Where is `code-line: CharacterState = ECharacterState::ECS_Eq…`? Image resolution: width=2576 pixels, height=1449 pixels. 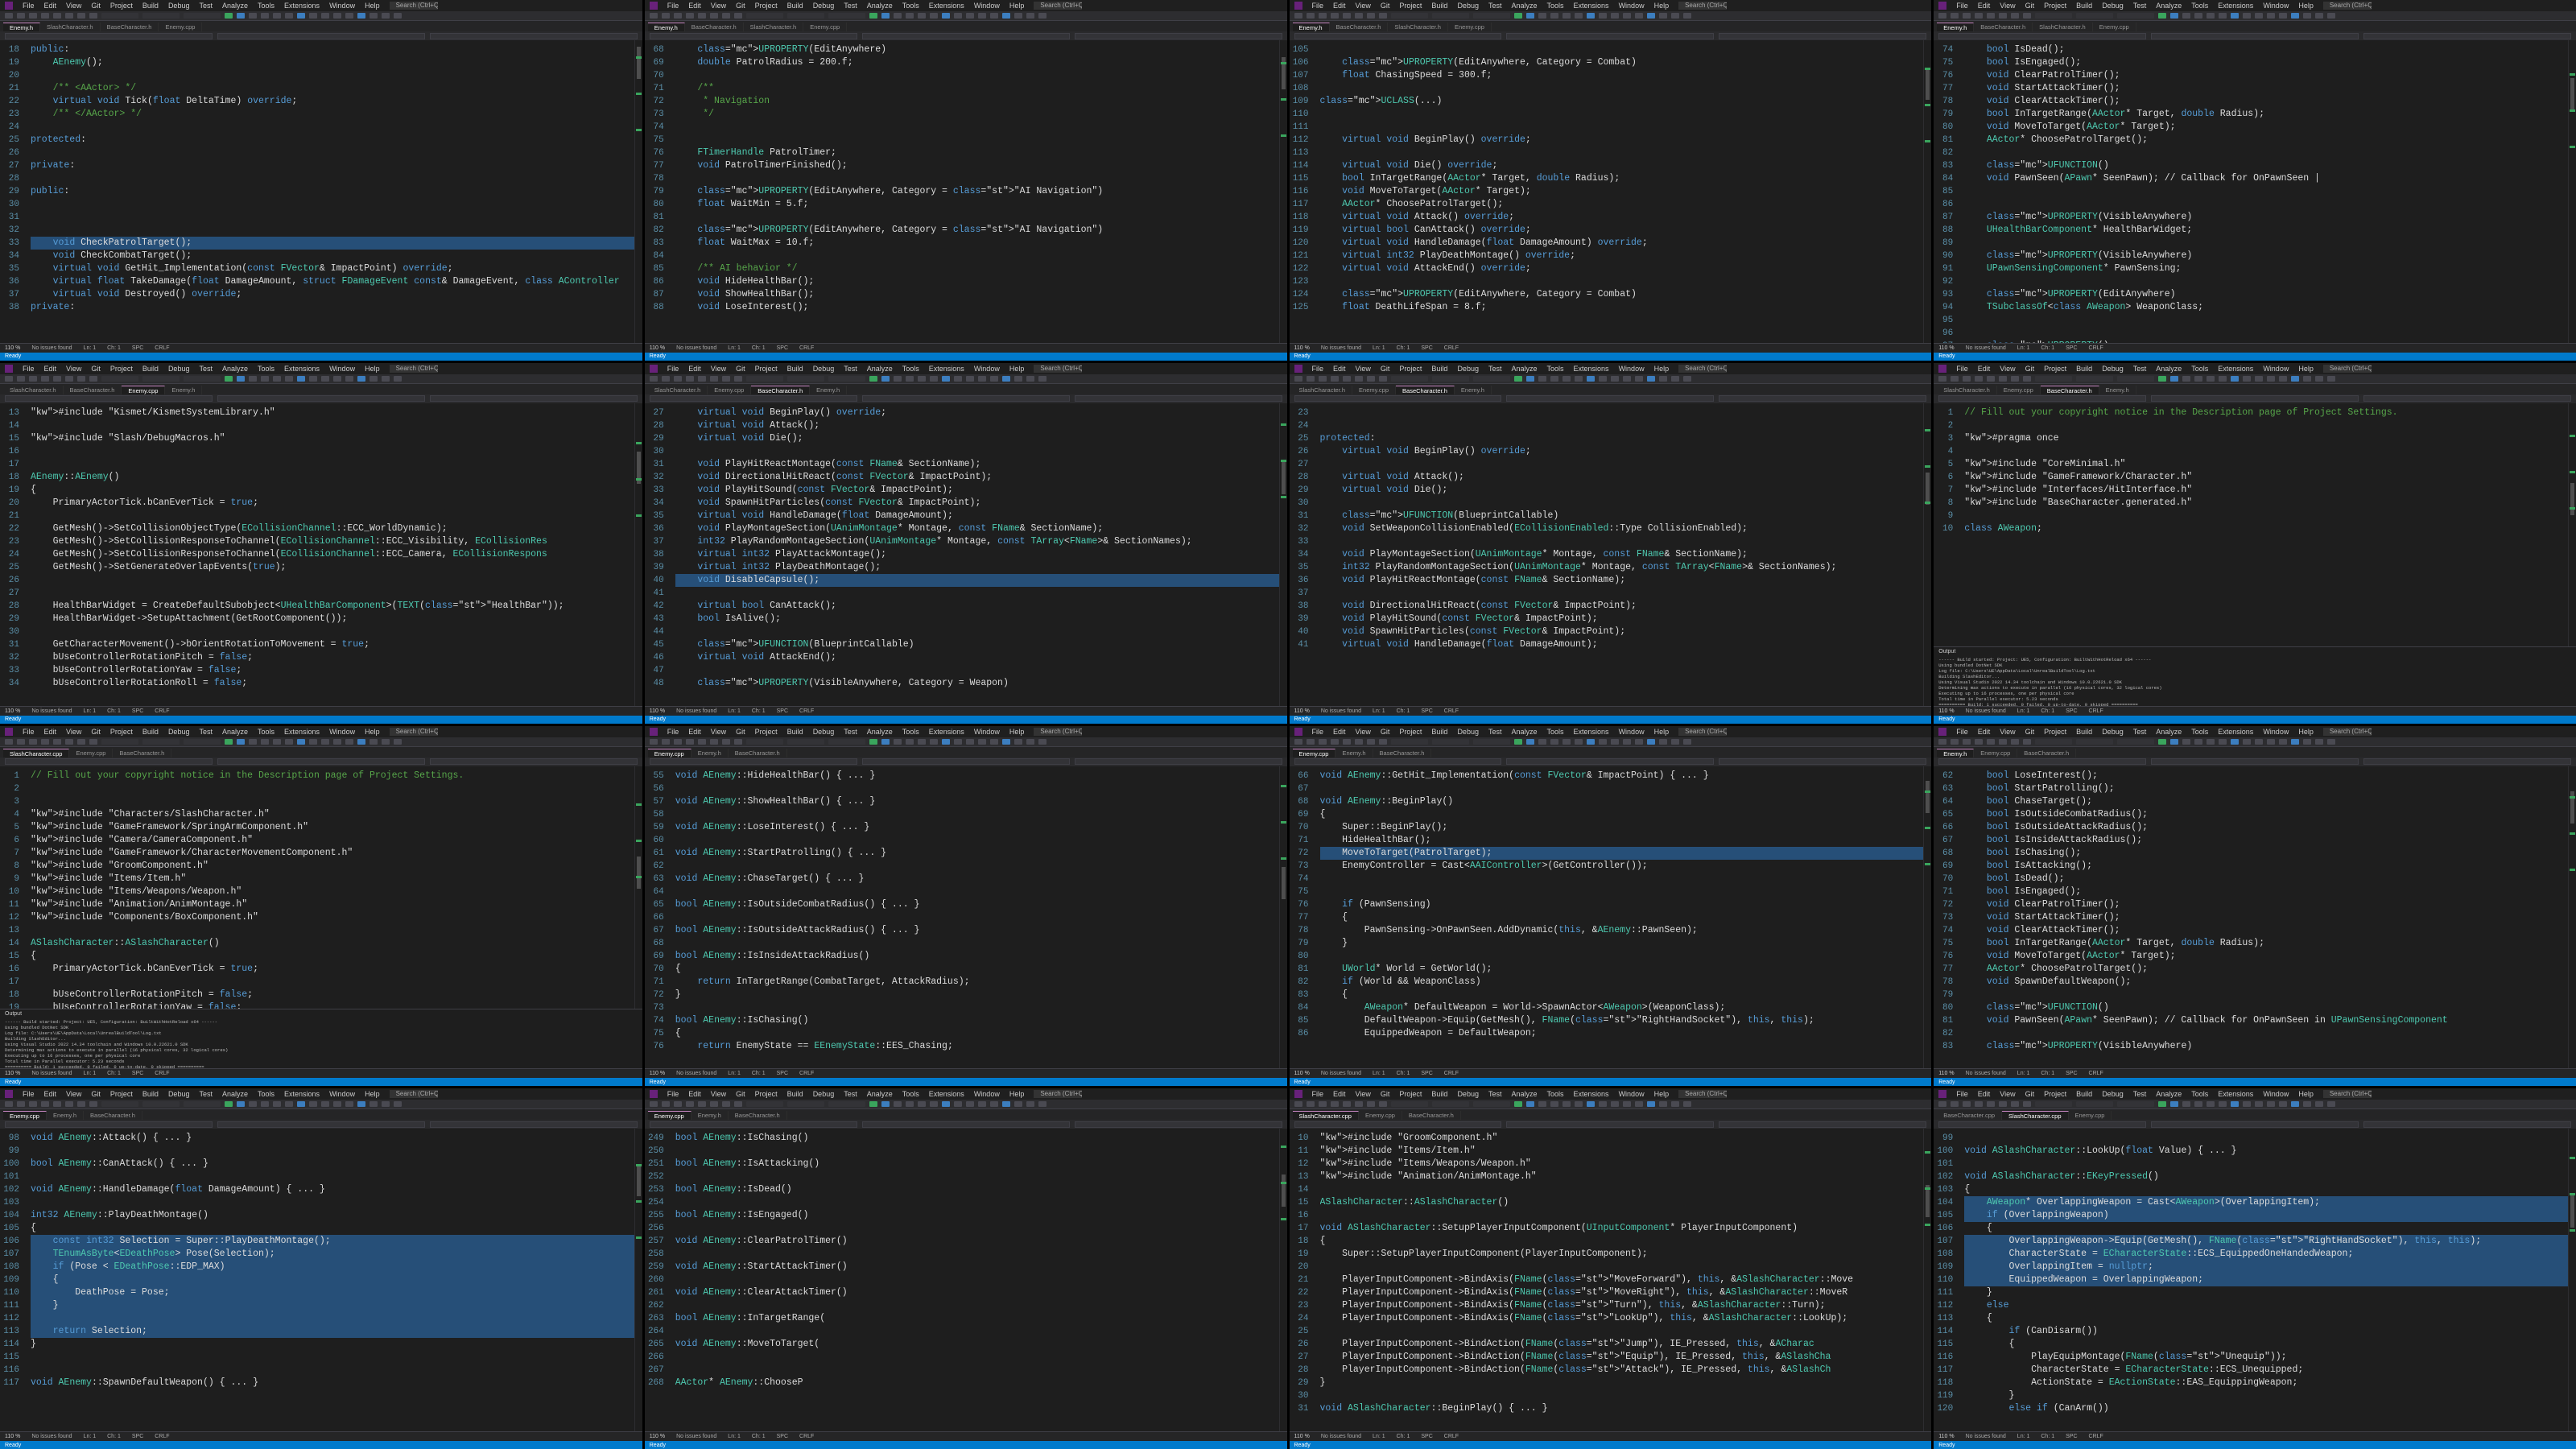
code-line: CharacterState = ECharacterState::ECS_Eq… is located at coordinates (2266, 1254).